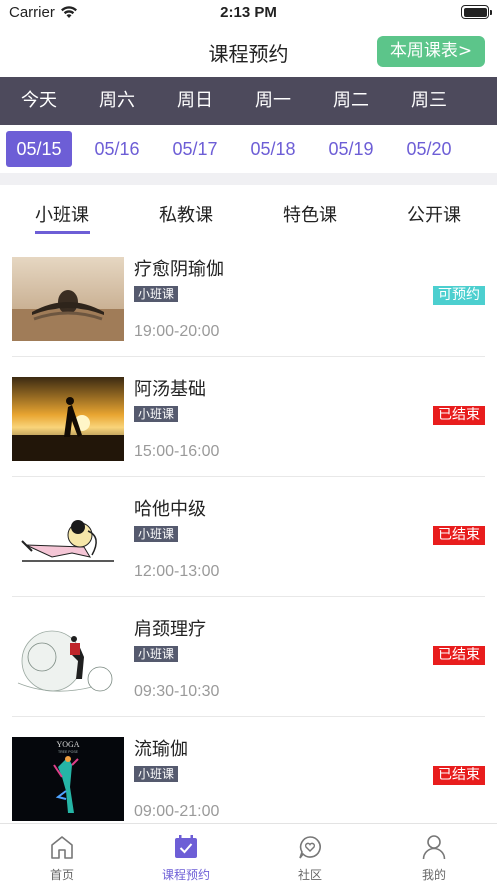  I want to click on nav-bar: 课程预约 本周课表>, so click(248, 51).